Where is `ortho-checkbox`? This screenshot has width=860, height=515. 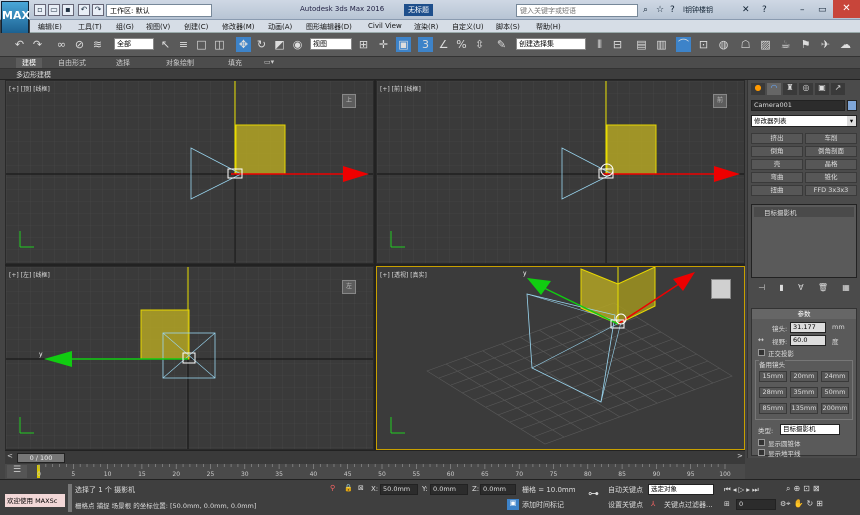
ortho-checkbox is located at coordinates (761, 352).